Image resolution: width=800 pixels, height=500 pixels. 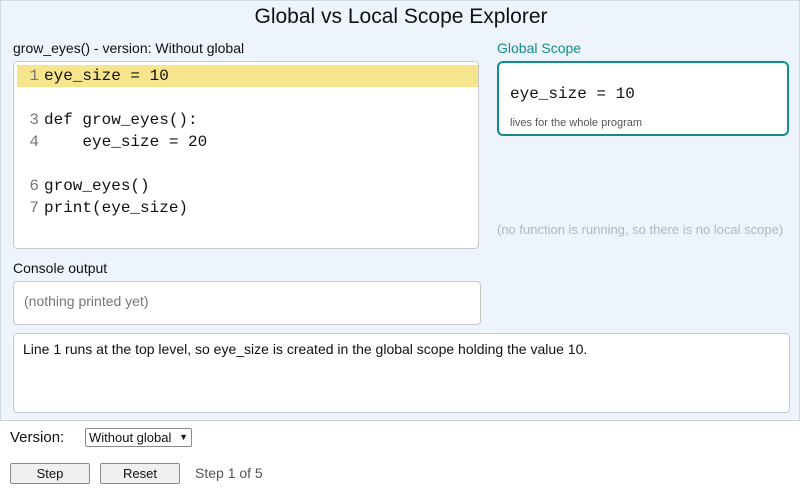 What do you see at coordinates (130, 437) in the screenshot?
I see `version-selected-value: Without global` at bounding box center [130, 437].